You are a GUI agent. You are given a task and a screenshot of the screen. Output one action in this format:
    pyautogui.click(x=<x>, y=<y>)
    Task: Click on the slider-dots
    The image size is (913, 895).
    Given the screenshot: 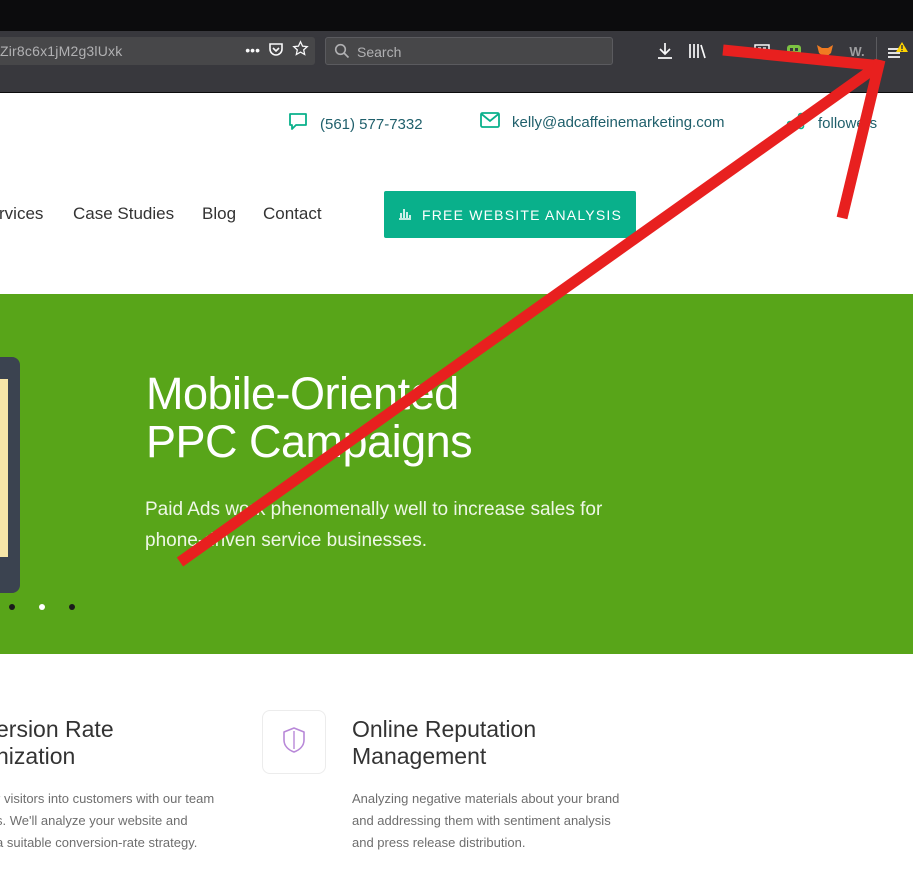 What is the action you would take?
    pyautogui.click(x=42, y=607)
    